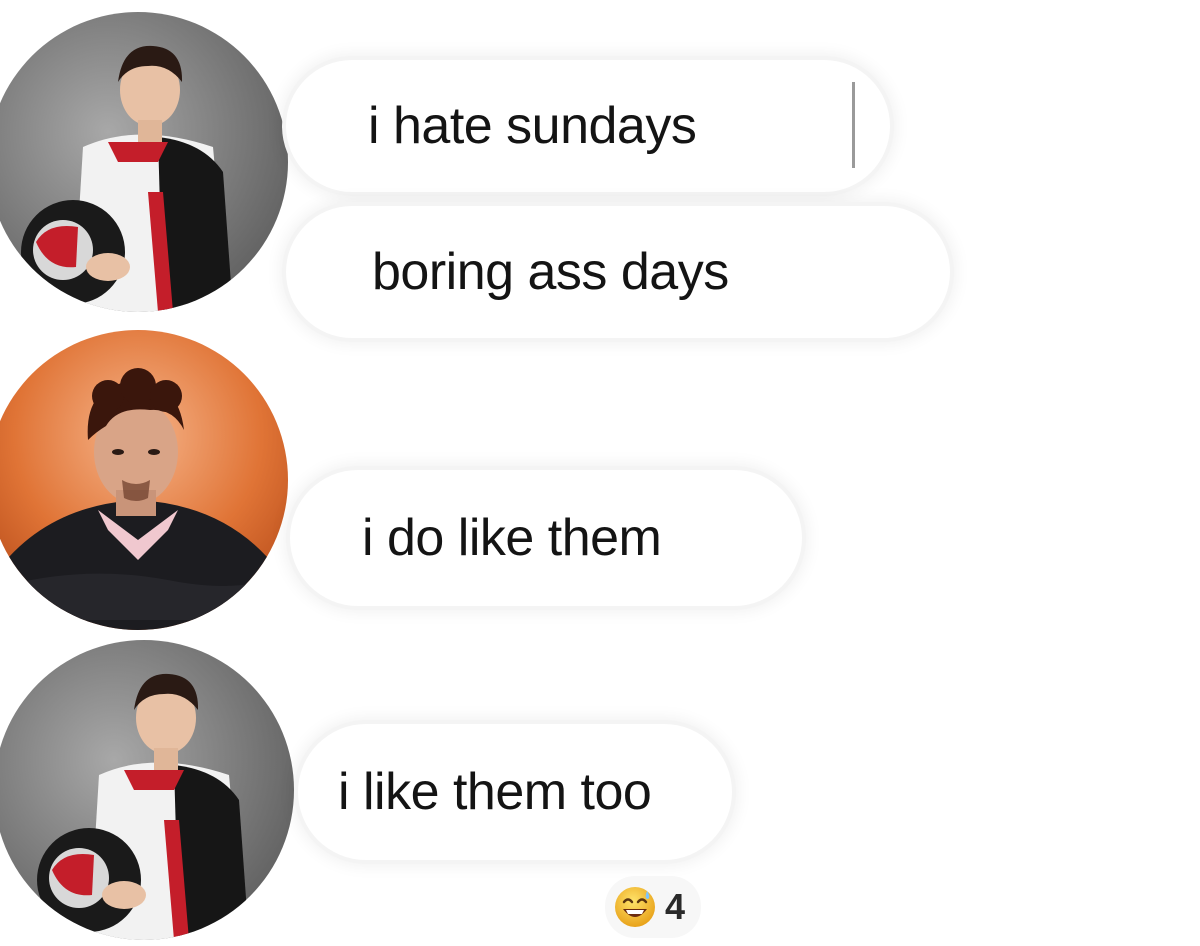 This screenshot has width=1200, height=946. Describe the element at coordinates (512, 538) in the screenshot. I see `message-text: i do like them` at that location.